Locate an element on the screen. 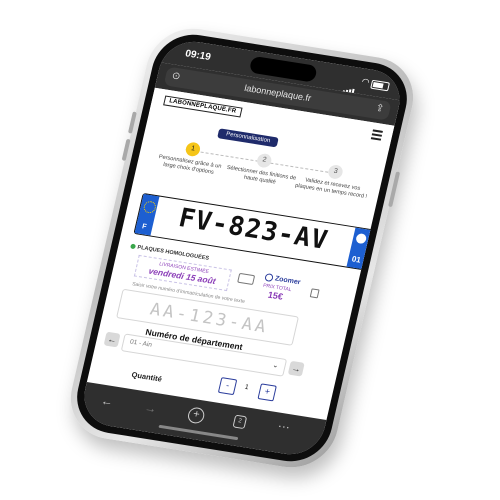  browser-toolbar: ← → + 2 ··· is located at coordinates (202, 420).